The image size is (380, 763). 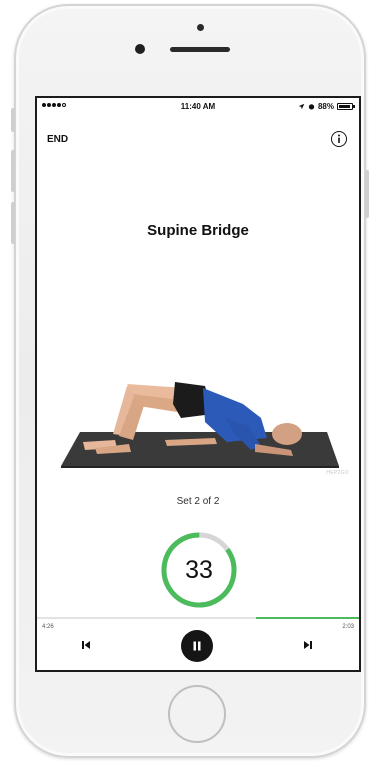 I want to click on alarm-icon, so click(x=311, y=107).